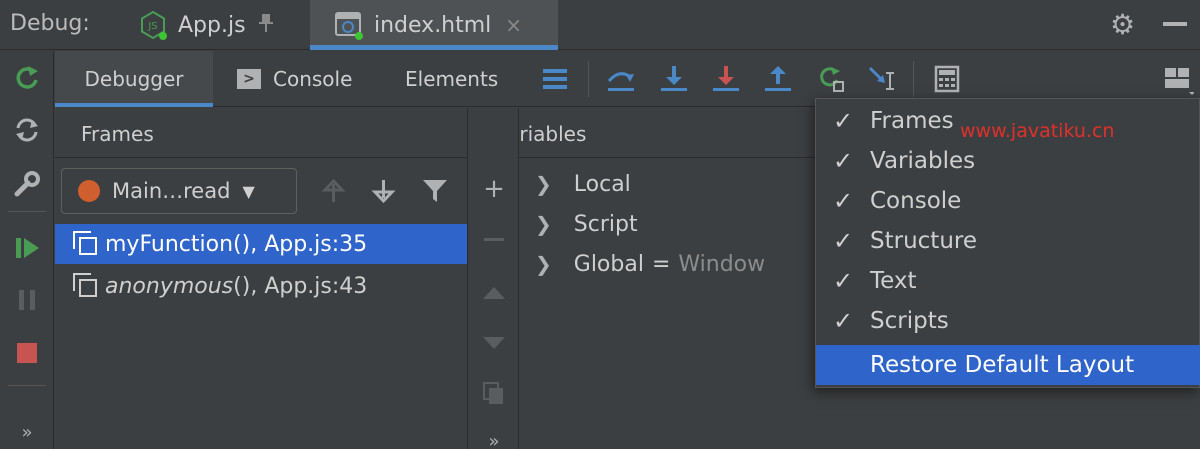 The height and width of the screenshot is (449, 1200). I want to click on console-icon: >, so click(249, 79).